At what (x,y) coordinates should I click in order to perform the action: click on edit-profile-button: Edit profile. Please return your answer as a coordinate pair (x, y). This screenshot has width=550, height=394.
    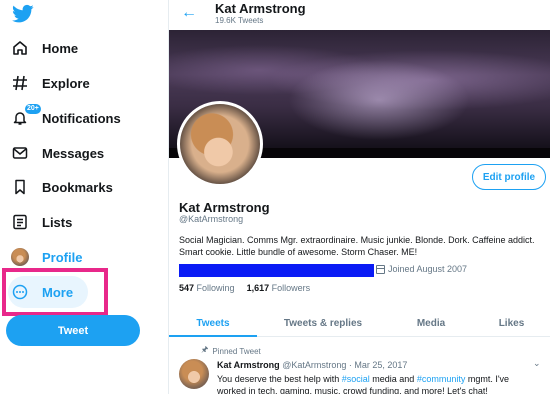
    Looking at the image, I should click on (509, 177).